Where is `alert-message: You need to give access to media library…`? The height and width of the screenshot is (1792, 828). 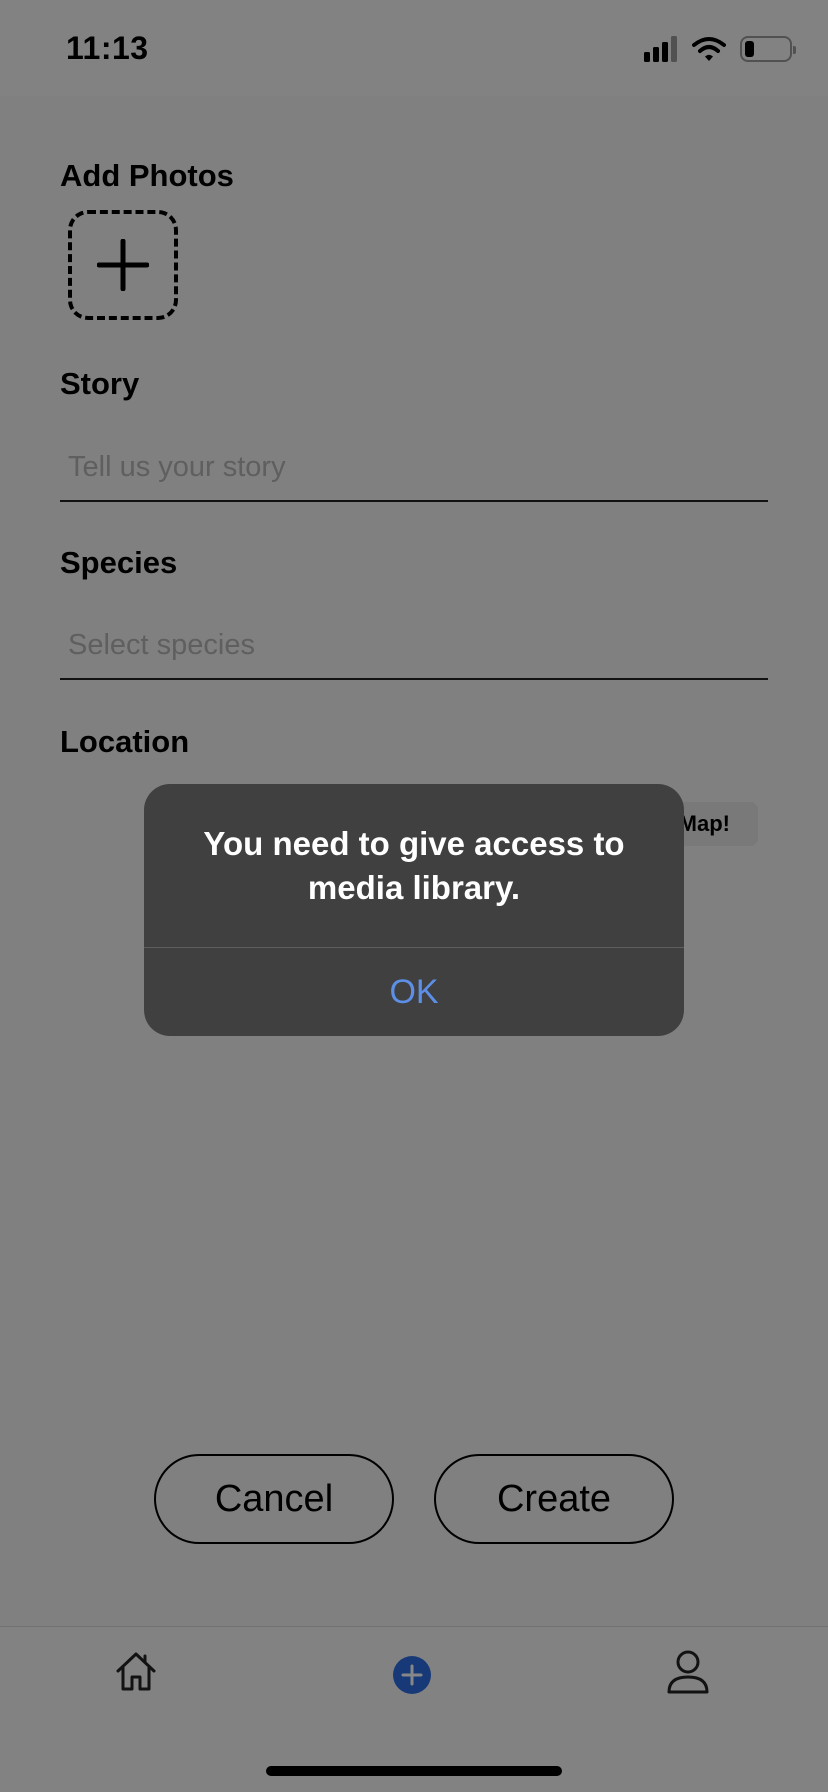 alert-message: You need to give access to media library… is located at coordinates (414, 865).